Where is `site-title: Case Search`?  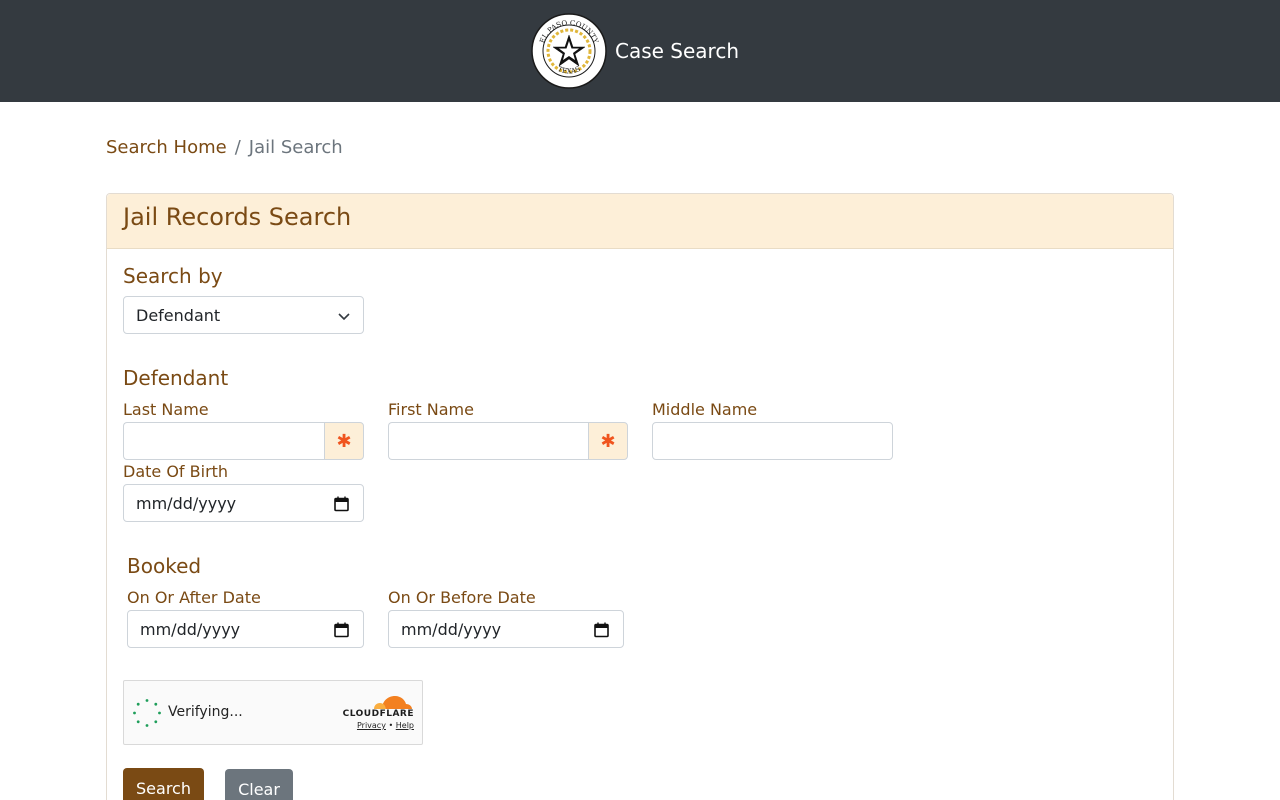
site-title: Case Search is located at coordinates (676, 51).